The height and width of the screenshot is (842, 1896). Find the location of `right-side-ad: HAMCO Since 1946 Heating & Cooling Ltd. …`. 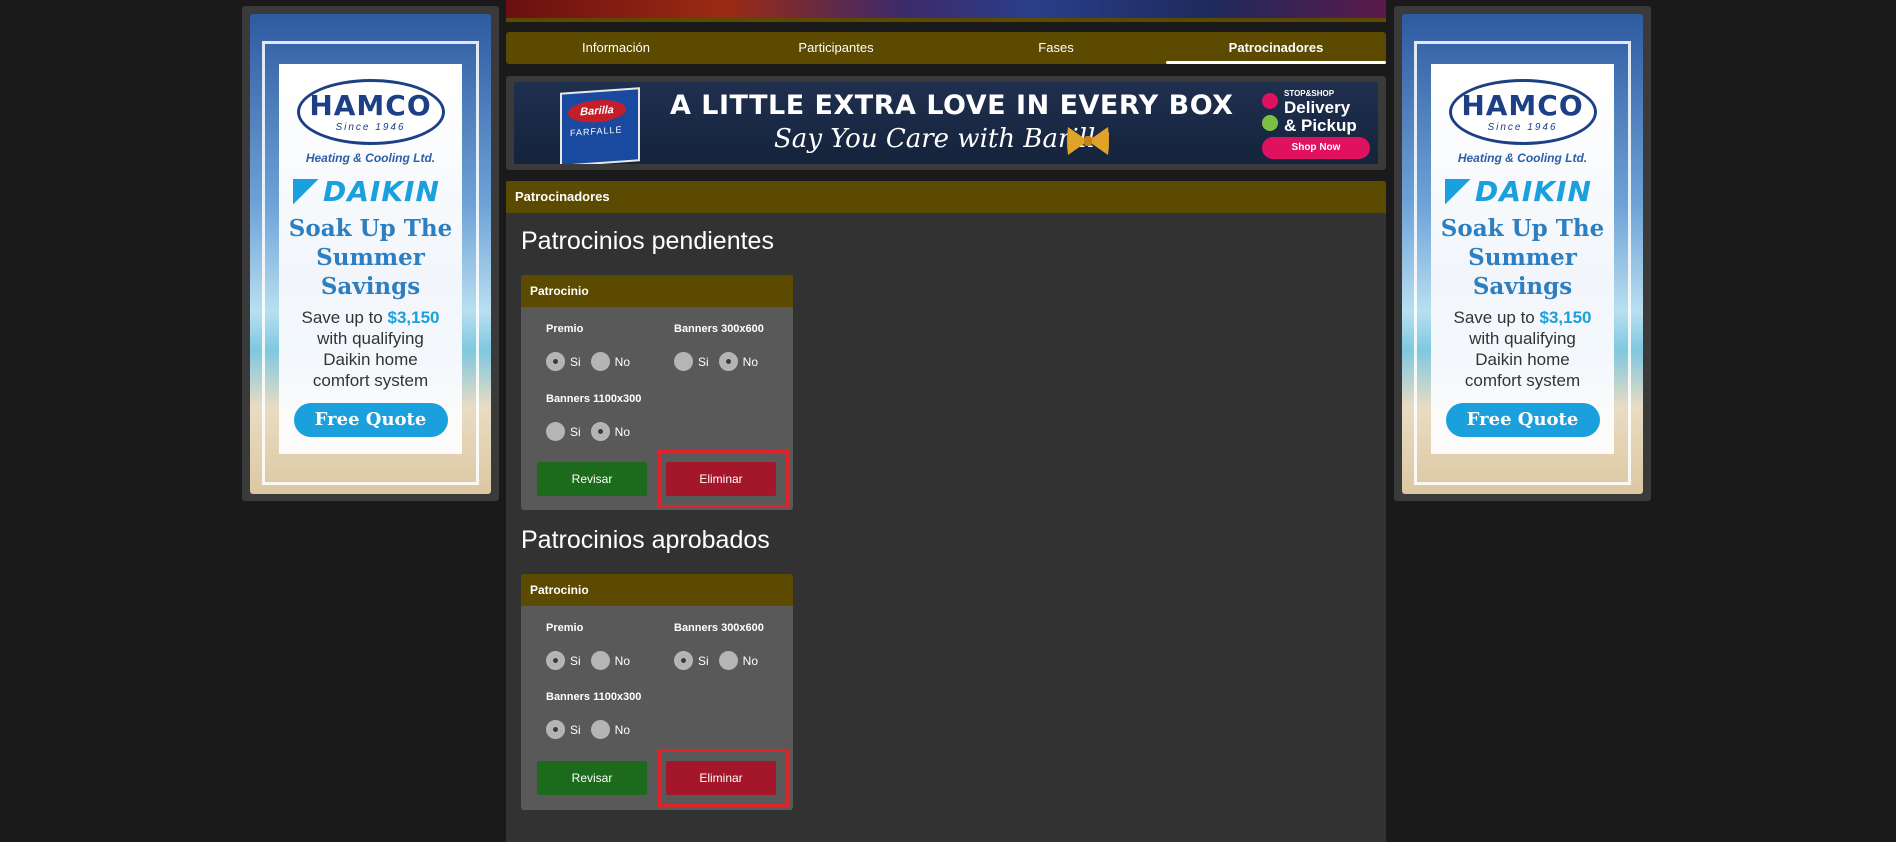

right-side-ad: HAMCO Since 1946 Heating & Cooling Ltd. … is located at coordinates (1522, 253).